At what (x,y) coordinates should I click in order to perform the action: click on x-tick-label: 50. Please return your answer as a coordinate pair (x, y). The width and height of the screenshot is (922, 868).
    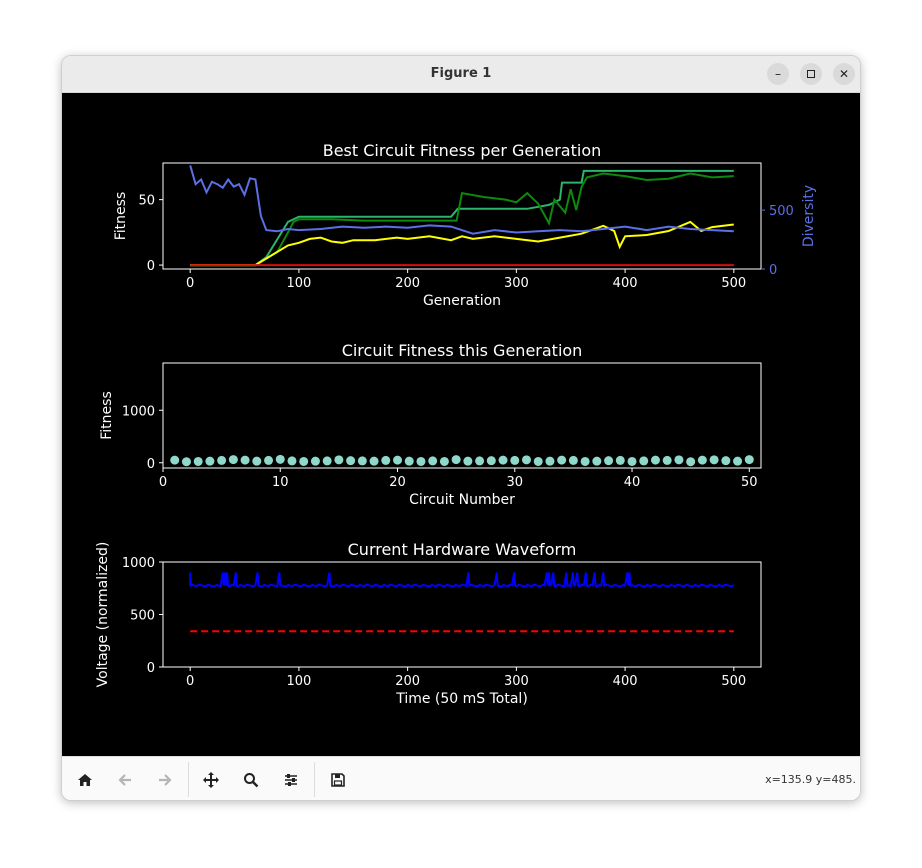
    Looking at the image, I should click on (749, 482).